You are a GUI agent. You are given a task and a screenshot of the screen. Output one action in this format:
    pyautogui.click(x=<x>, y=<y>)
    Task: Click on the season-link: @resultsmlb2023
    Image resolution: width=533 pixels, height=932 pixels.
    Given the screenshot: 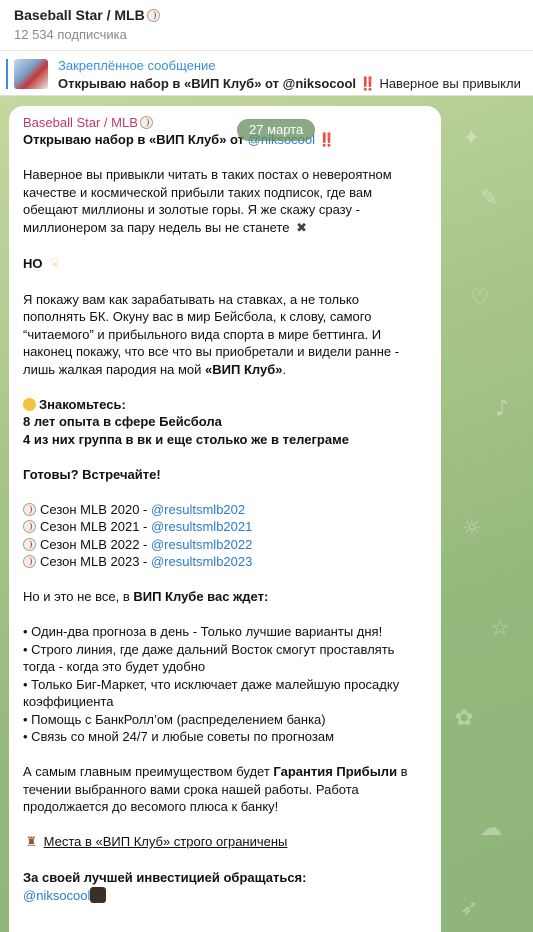 What is the action you would take?
    pyautogui.click(x=201, y=561)
    